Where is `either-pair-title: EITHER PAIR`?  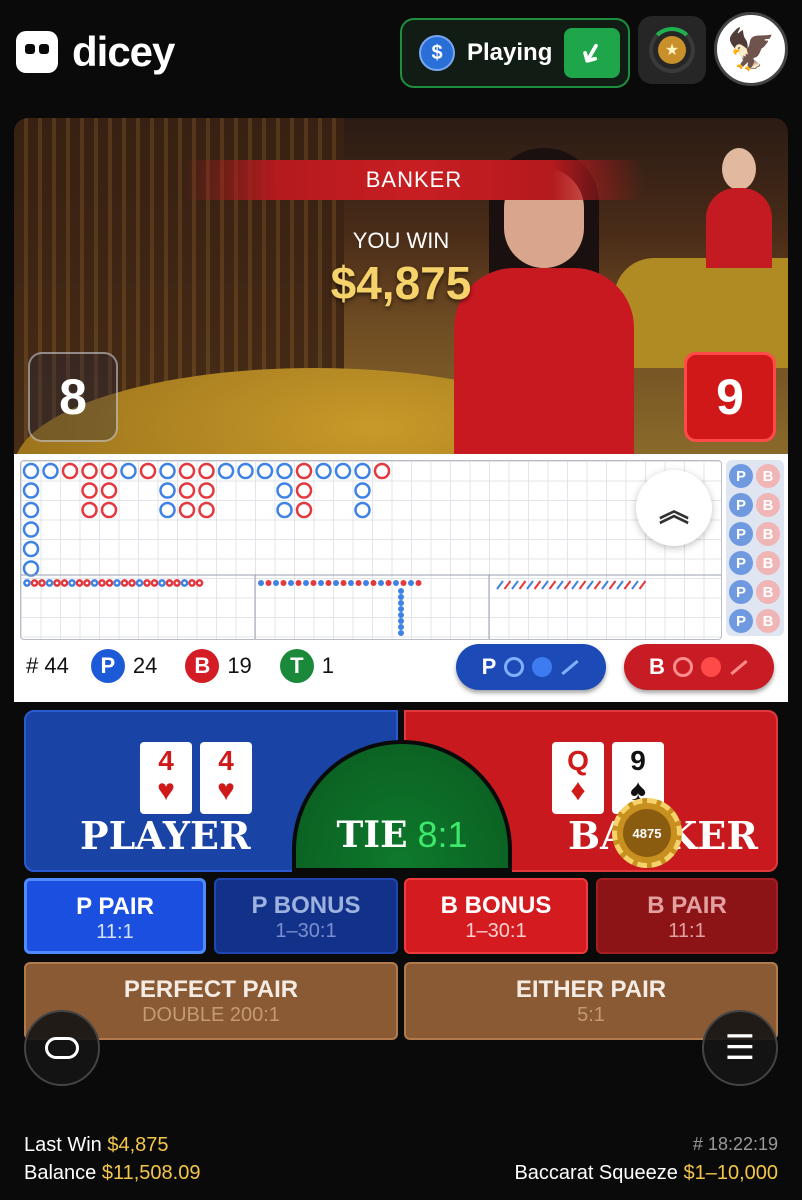
either-pair-title: EITHER PAIR is located at coordinates (591, 989).